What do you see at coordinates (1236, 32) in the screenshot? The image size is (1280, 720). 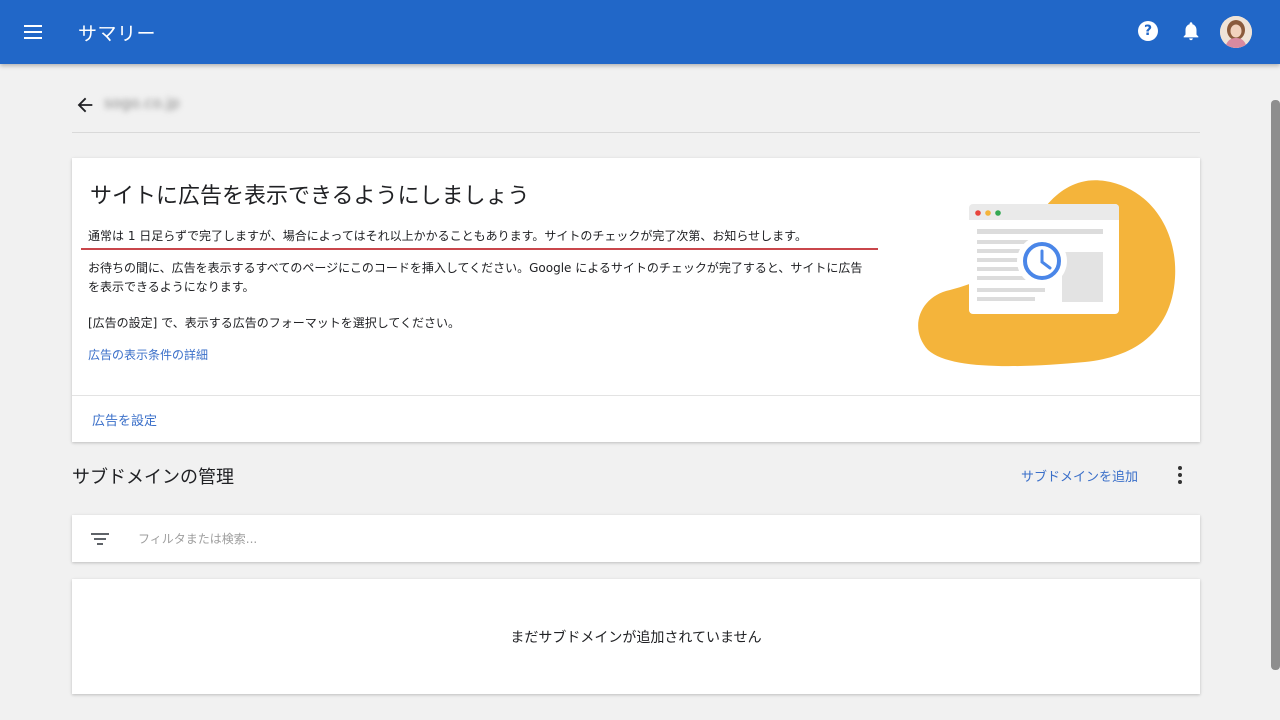 I see `user-avatar` at bounding box center [1236, 32].